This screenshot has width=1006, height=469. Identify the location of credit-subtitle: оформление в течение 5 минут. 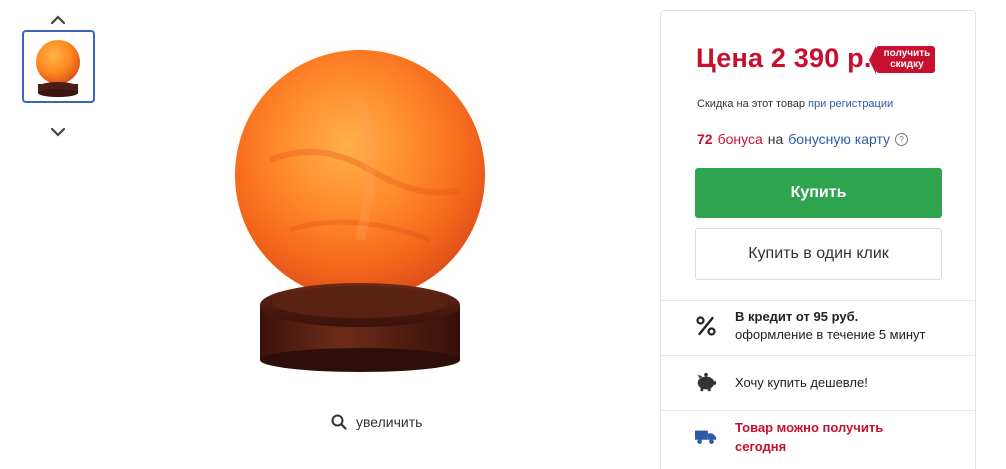
(830, 334).